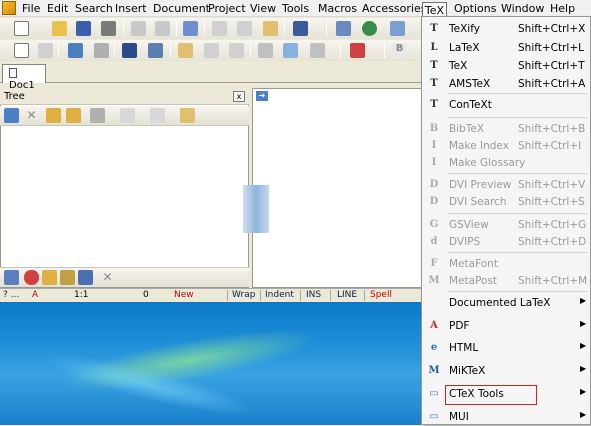 This screenshot has height=426, width=591. Describe the element at coordinates (124, 96) in the screenshot. I see `tree-panel-header: Tree` at that location.